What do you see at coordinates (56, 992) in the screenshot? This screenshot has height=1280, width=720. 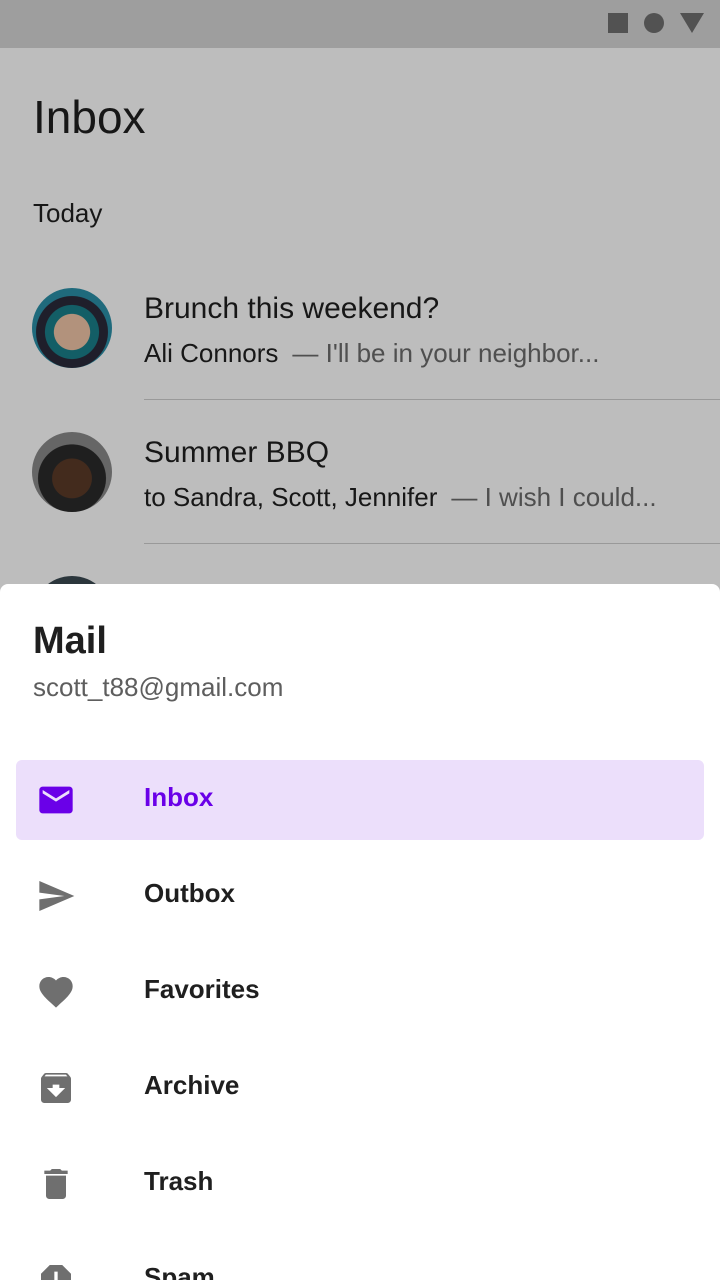 I see `heart-icon` at bounding box center [56, 992].